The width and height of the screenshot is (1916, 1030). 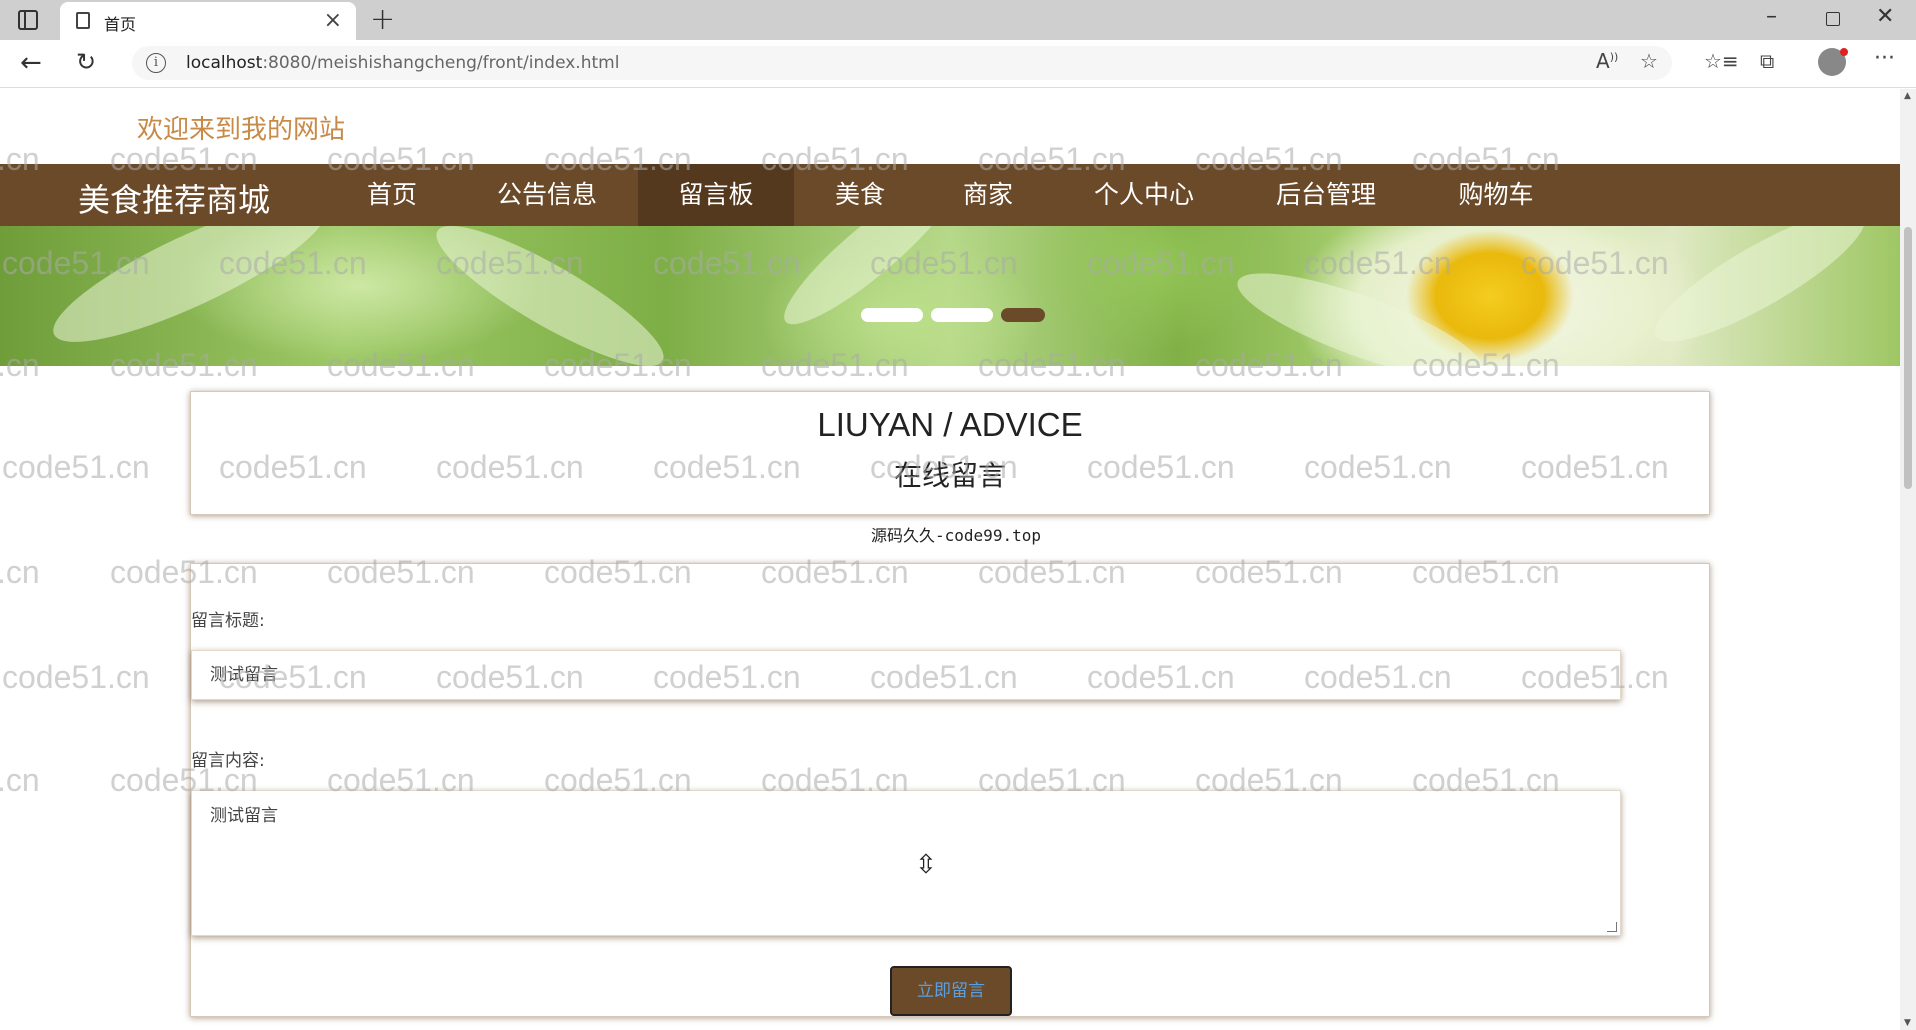 What do you see at coordinates (392, 195) in the screenshot?
I see `nav-home: 首页` at bounding box center [392, 195].